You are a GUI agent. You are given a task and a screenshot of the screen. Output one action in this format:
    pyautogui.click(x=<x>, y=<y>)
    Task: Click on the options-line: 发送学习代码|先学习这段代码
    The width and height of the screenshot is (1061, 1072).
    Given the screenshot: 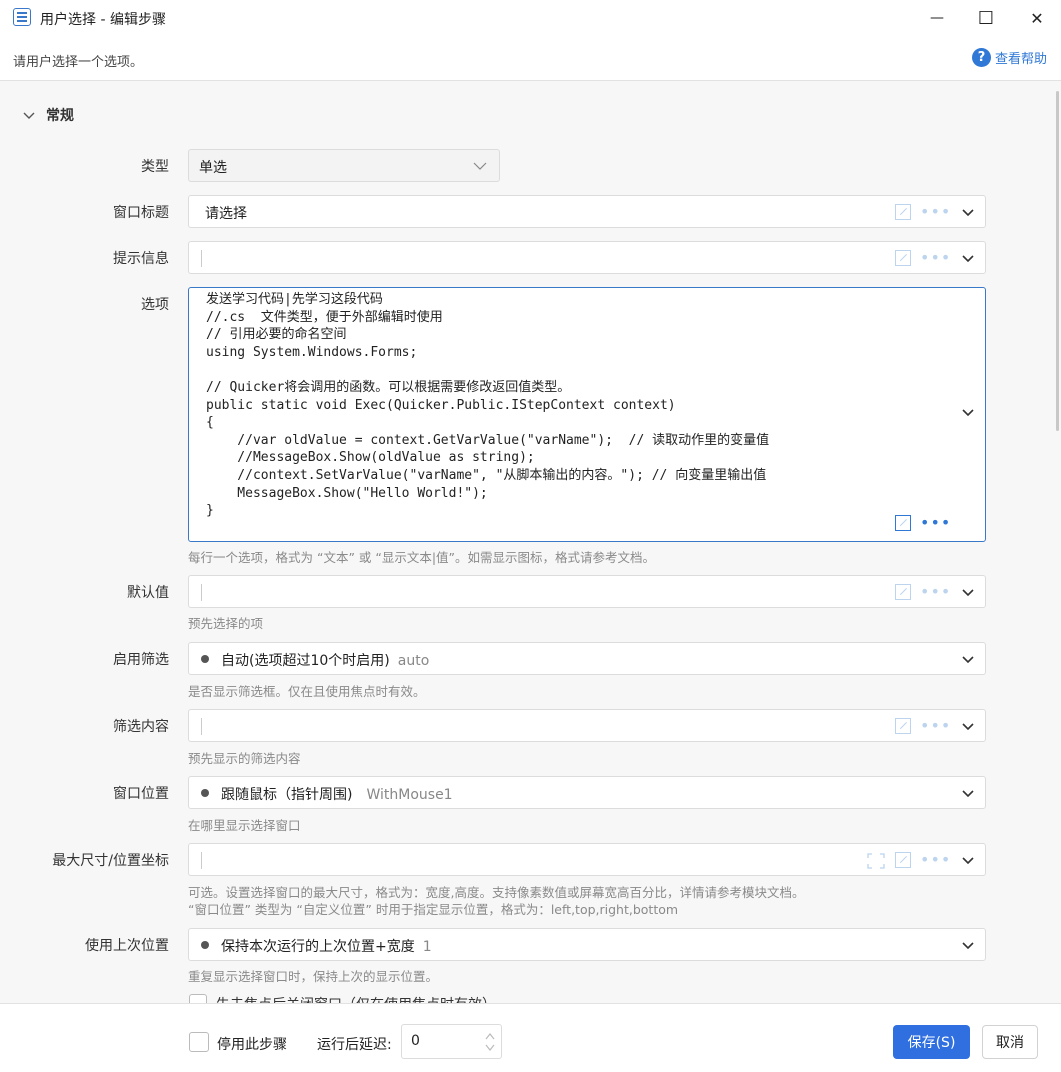 What is the action you would take?
    pyautogui.click(x=294, y=299)
    